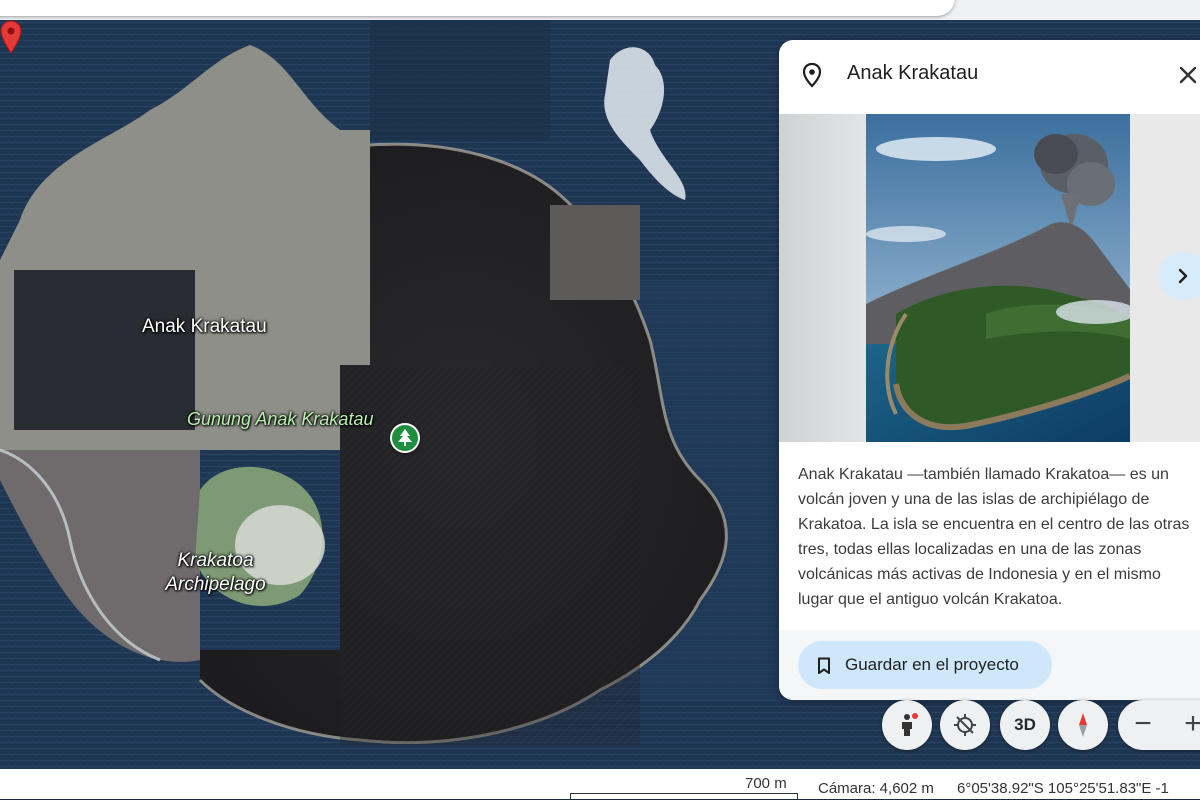  What do you see at coordinates (477, 8) in the screenshot?
I see `search-bar` at bounding box center [477, 8].